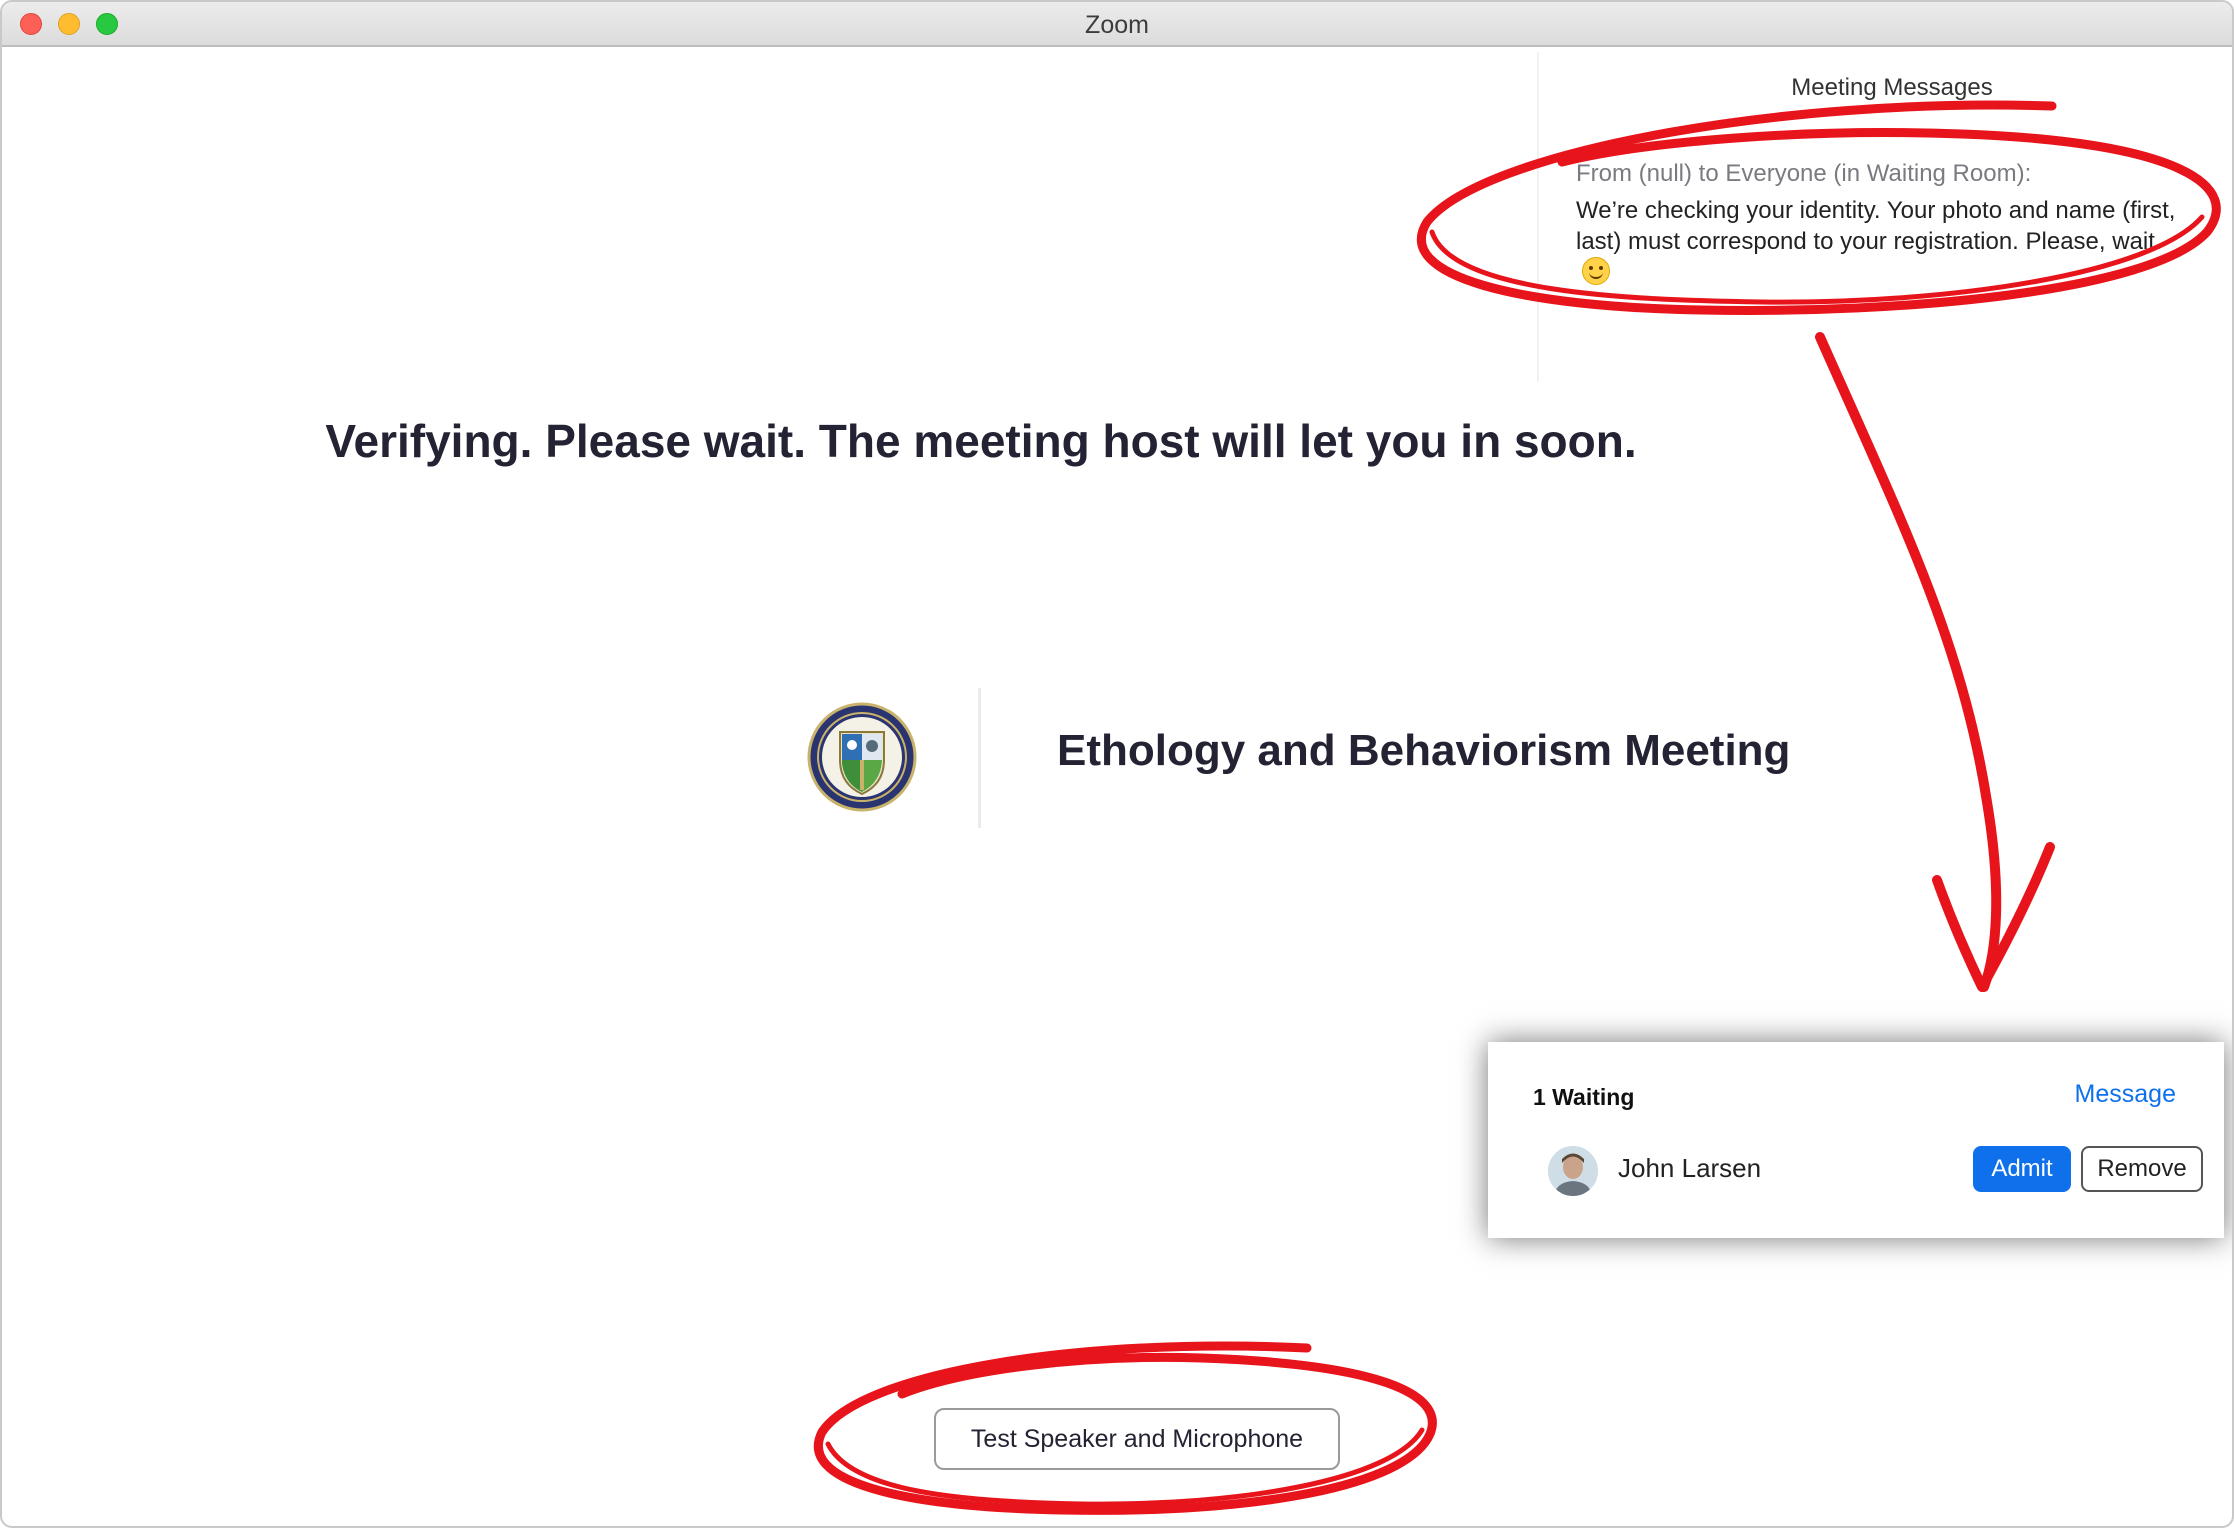 The height and width of the screenshot is (1528, 2234). What do you see at coordinates (1137, 1439) in the screenshot?
I see `test-speaker-microphone-button: Test Speaker and Microphone` at bounding box center [1137, 1439].